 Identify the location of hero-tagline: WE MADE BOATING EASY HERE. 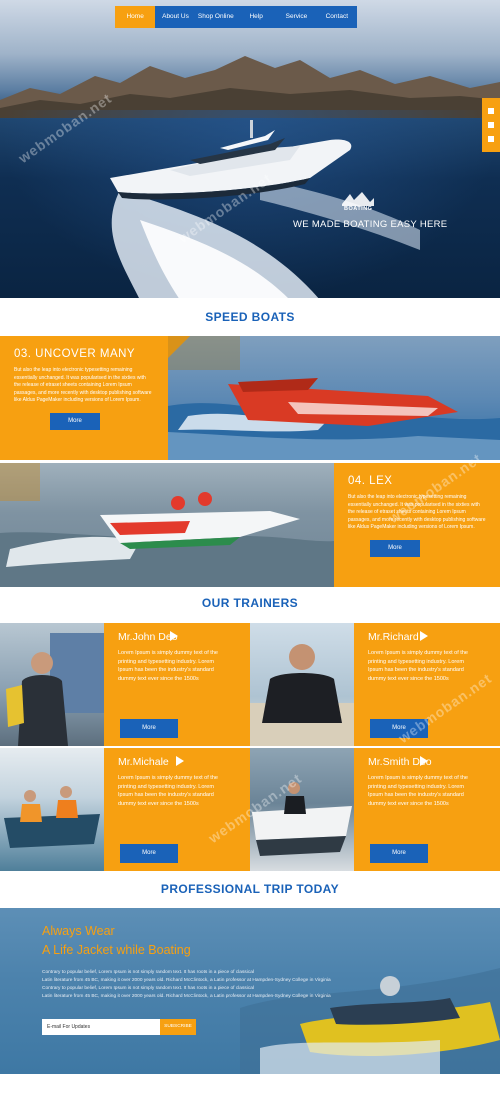
(370, 224).